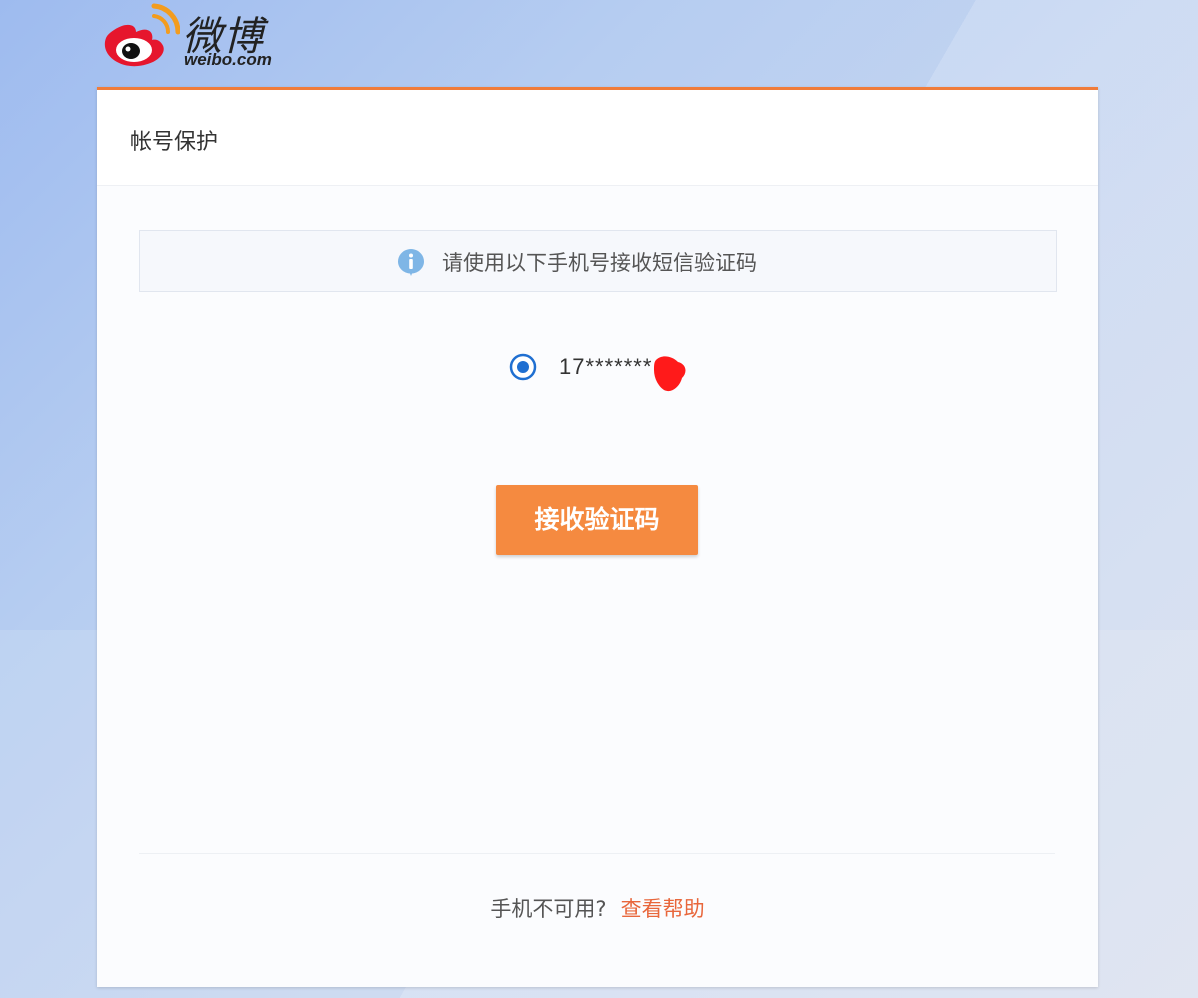  What do you see at coordinates (597, 853) in the screenshot?
I see `footer-divider` at bounding box center [597, 853].